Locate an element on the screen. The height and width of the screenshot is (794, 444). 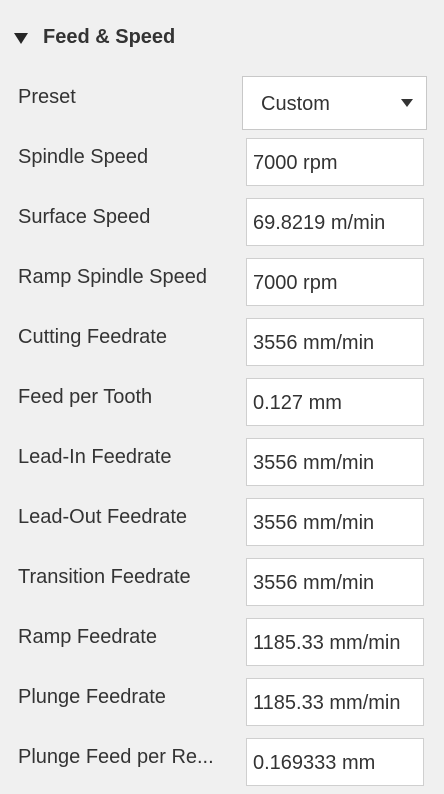
lead-in-feedrate-value: 3556 mm/min is located at coordinates (314, 463).